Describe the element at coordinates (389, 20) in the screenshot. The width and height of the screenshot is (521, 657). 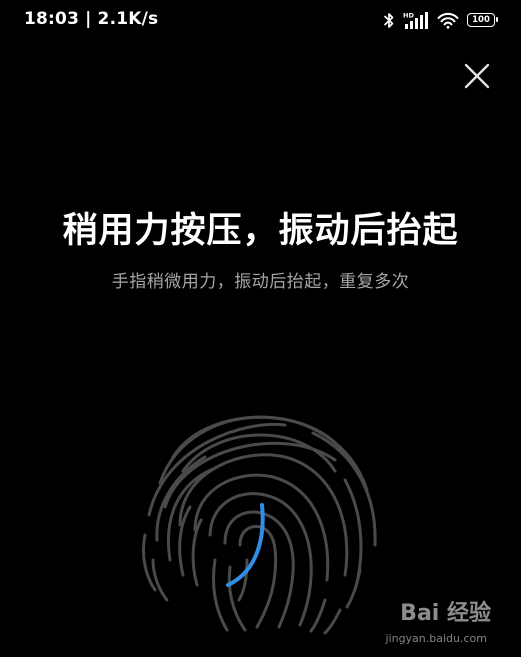
I see `bluetooth-icon` at that location.